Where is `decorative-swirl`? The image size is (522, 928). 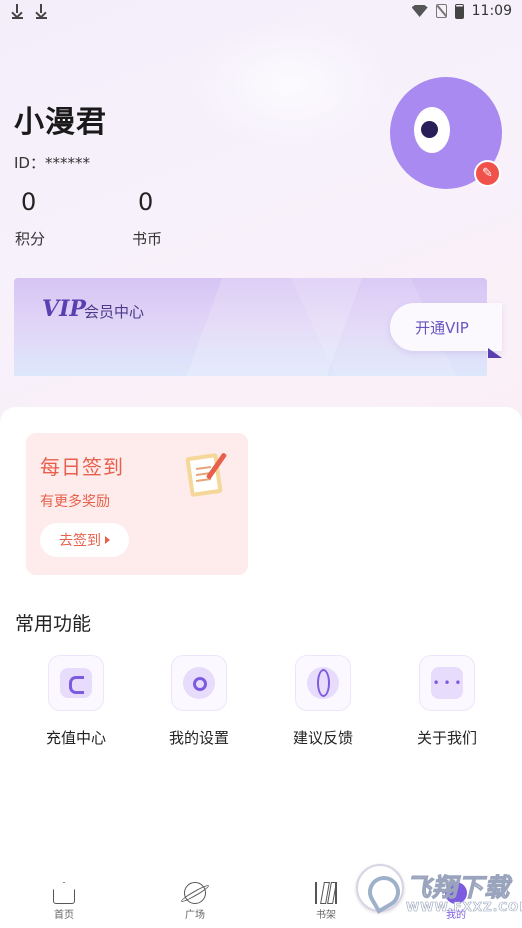
decorative-swirl is located at coordinates (290, 85).